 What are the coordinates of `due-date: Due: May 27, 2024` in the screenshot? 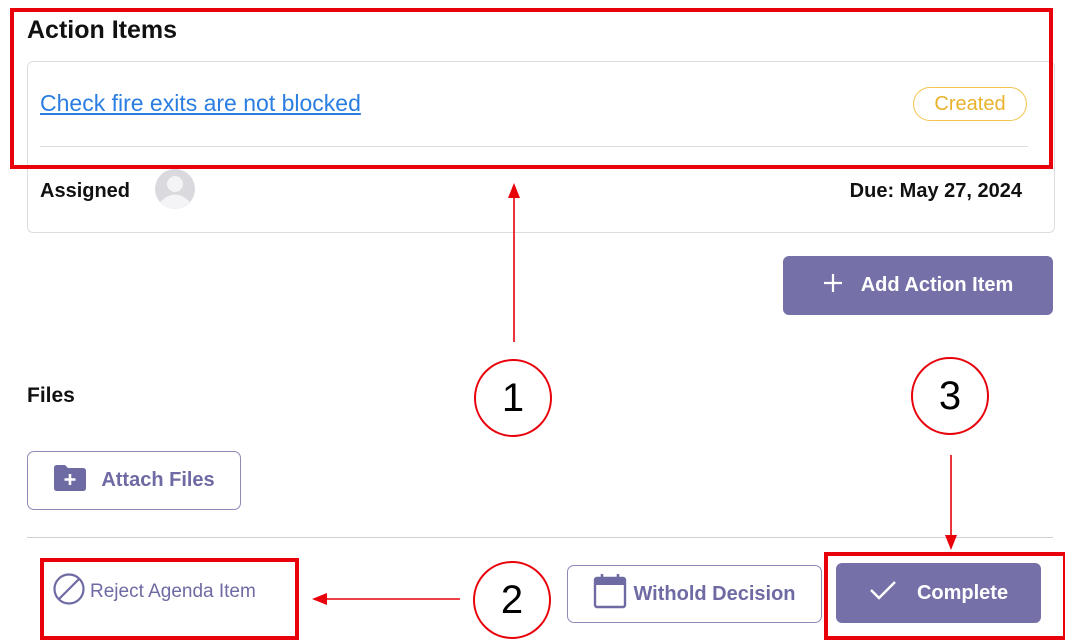 It's located at (935, 191).